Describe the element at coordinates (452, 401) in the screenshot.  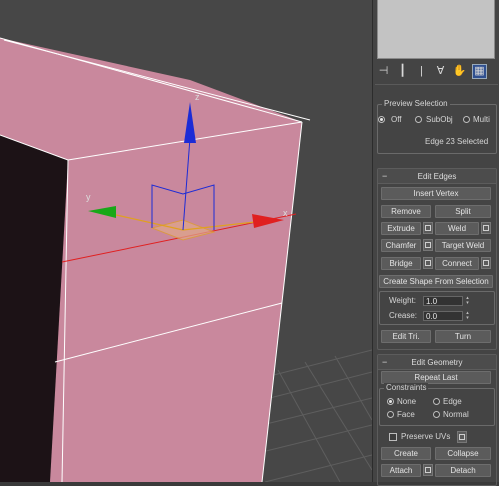
I see `constraint-edge-label: Edge` at that location.